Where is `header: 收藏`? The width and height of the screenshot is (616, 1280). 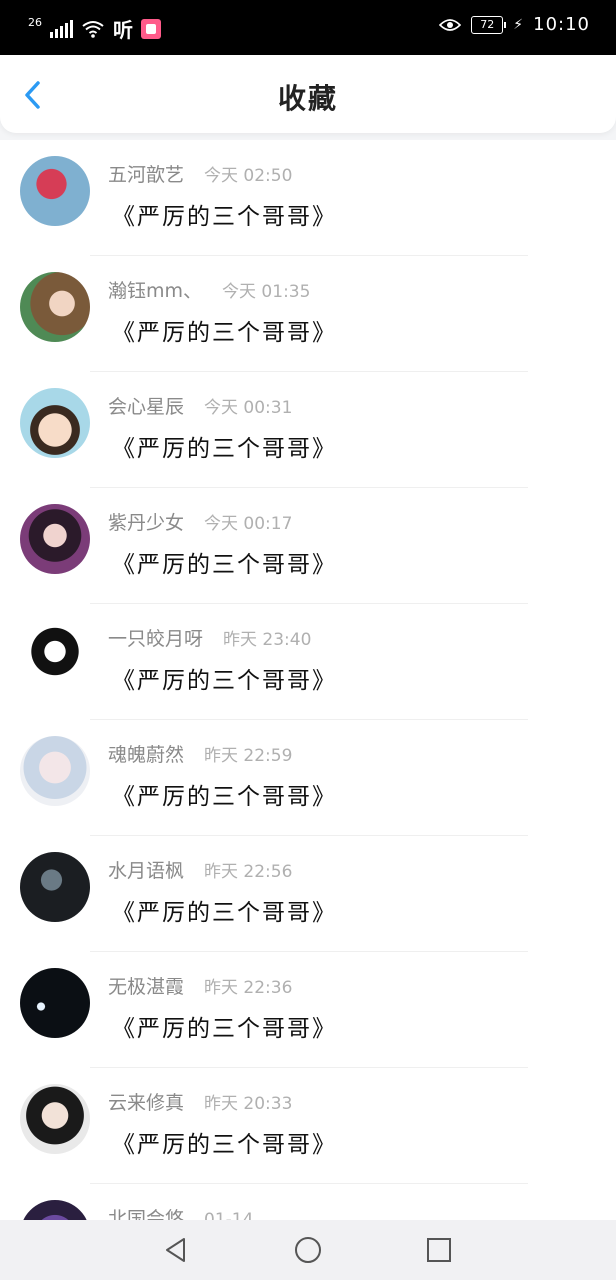
header: 收藏 is located at coordinates (308, 94).